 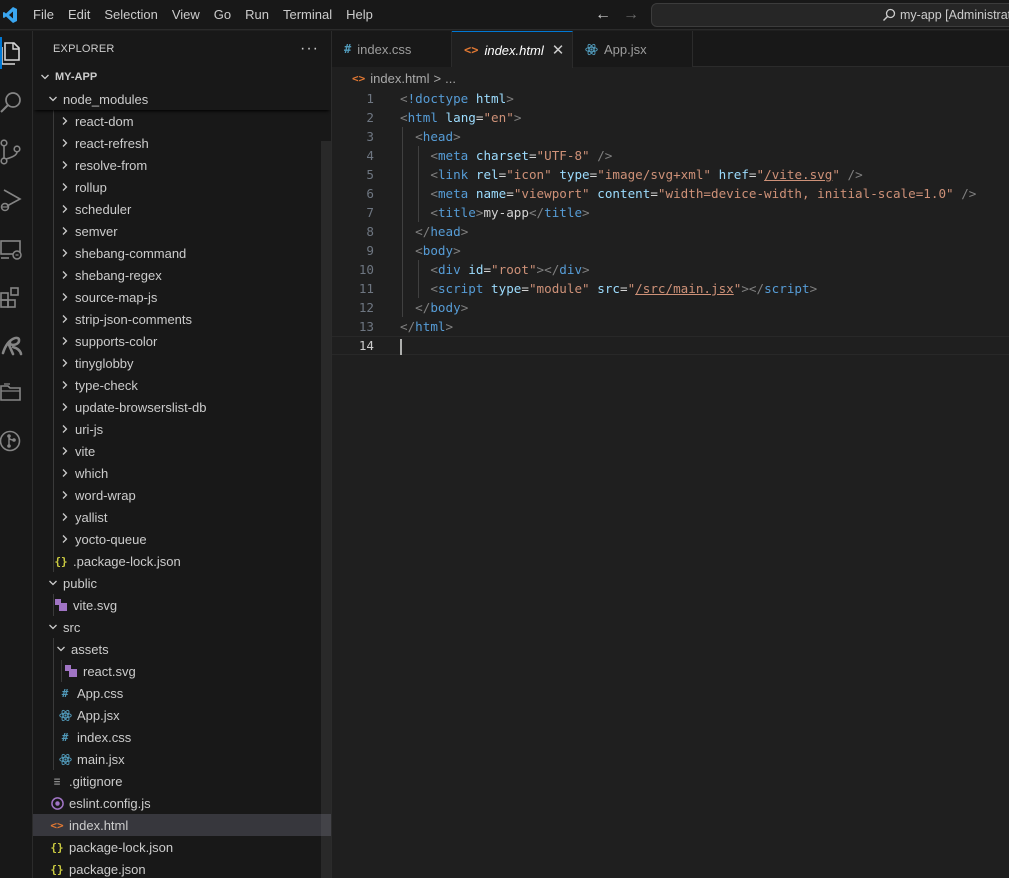 What do you see at coordinates (141, 407) in the screenshot?
I see `folder-label: update-browserslist-db` at bounding box center [141, 407].